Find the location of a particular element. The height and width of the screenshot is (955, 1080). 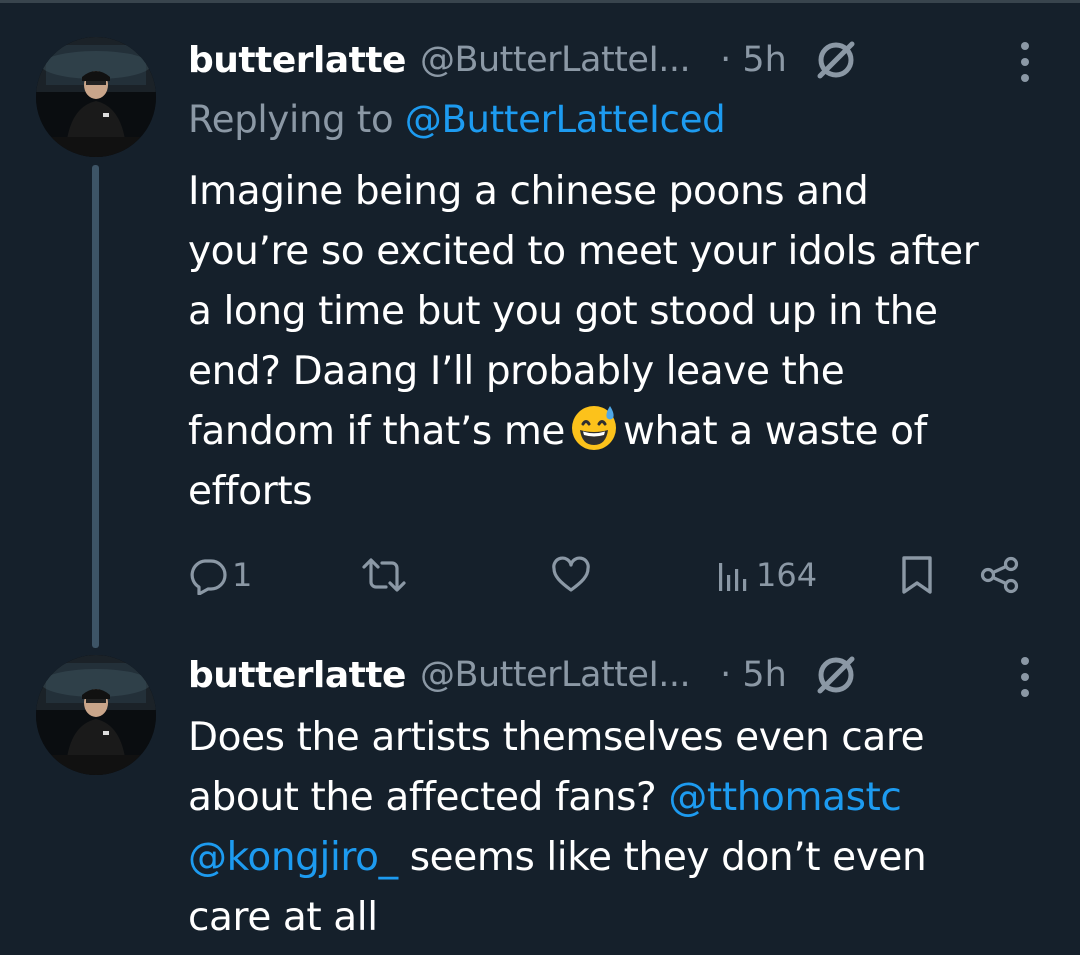

tweet-text-line: about the affected fans? @tthomastc is located at coordinates (613, 798).